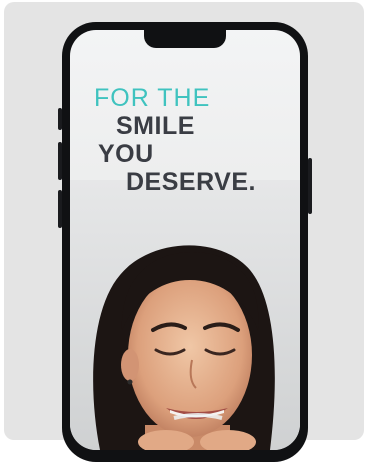  I want to click on phone-notch, so click(185, 39).